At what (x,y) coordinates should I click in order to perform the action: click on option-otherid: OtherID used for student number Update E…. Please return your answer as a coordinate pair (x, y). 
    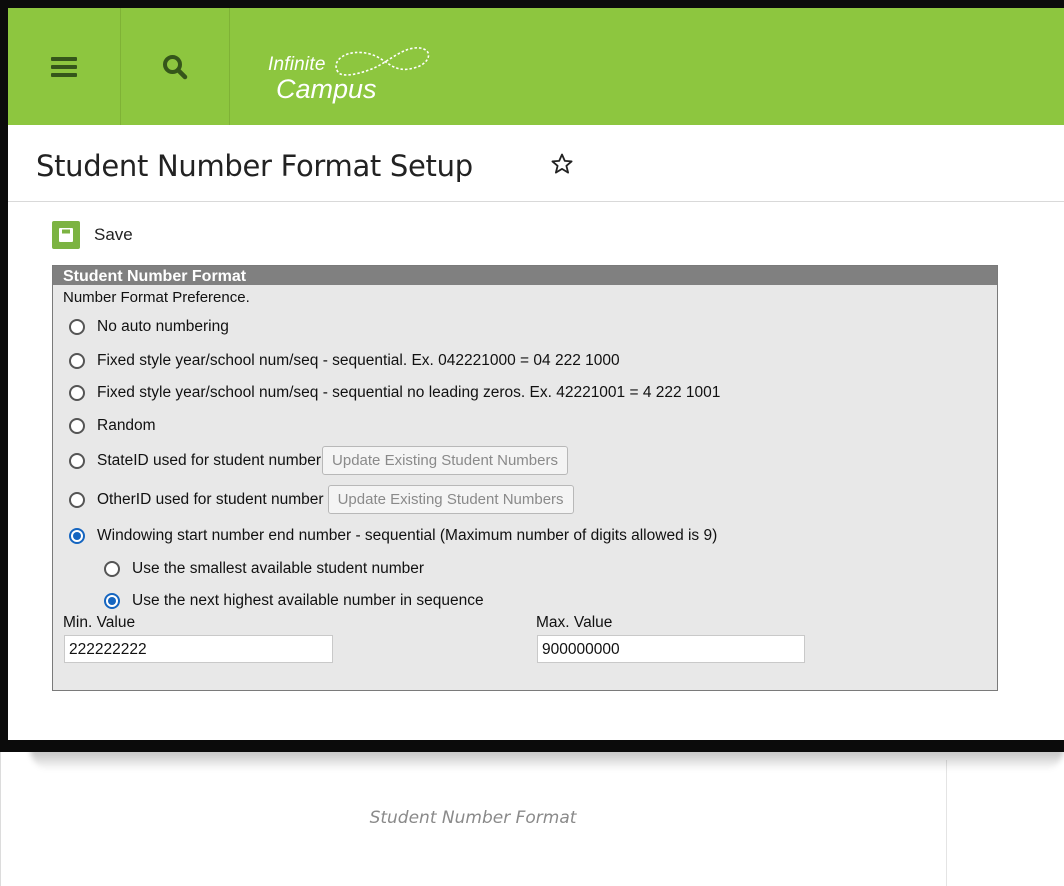
    Looking at the image, I should click on (321, 499).